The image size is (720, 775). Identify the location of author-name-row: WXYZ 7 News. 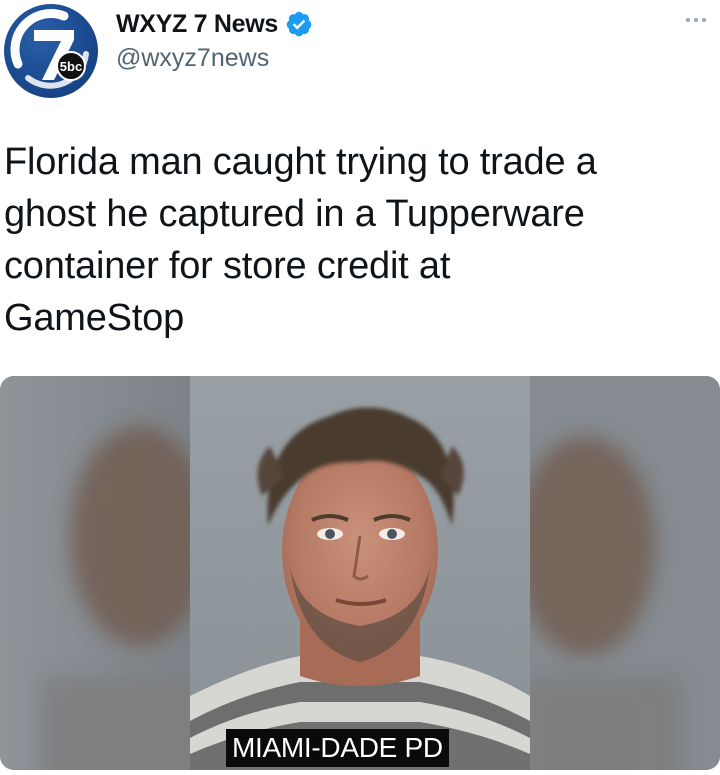
(214, 24).